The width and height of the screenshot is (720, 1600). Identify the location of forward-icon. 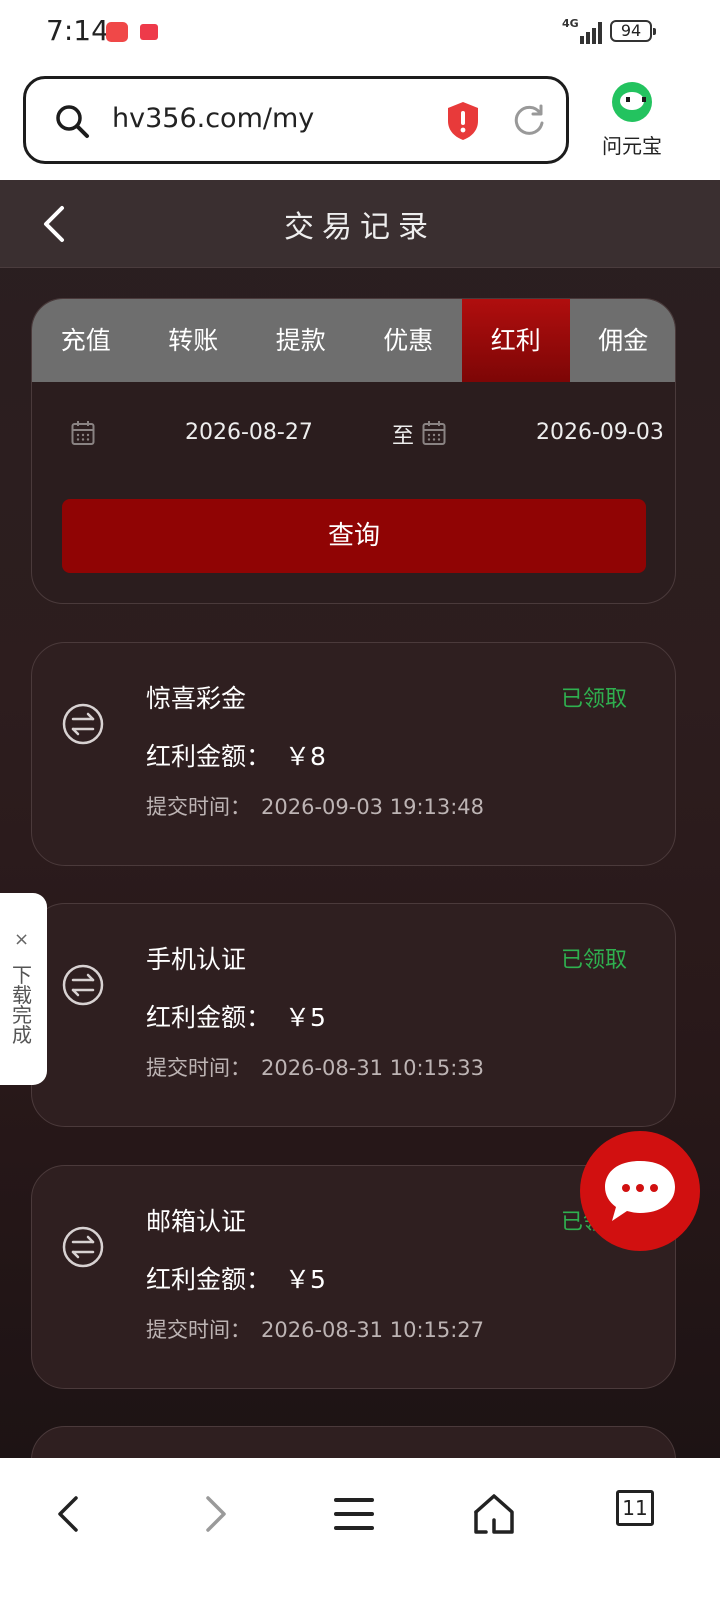
(214, 1514).